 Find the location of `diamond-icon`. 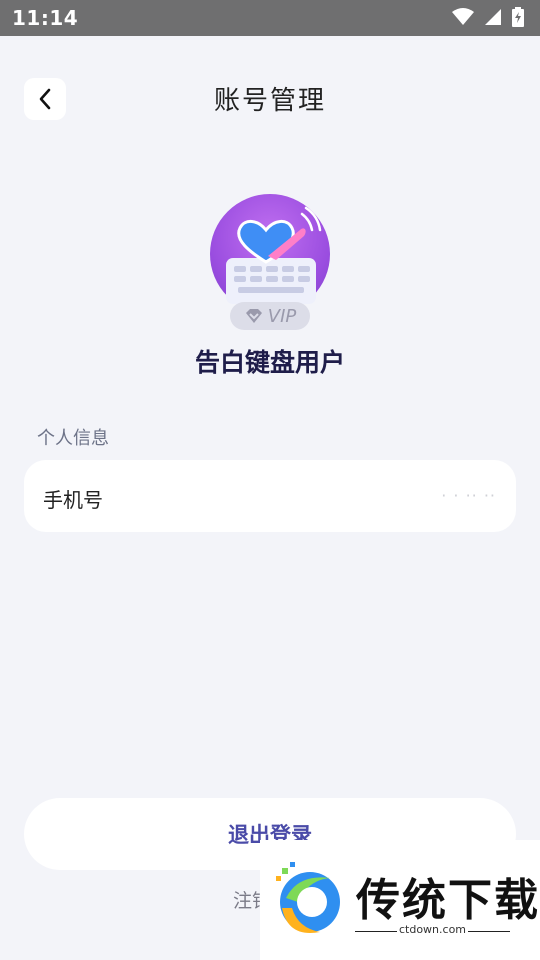

diamond-icon is located at coordinates (253, 316).